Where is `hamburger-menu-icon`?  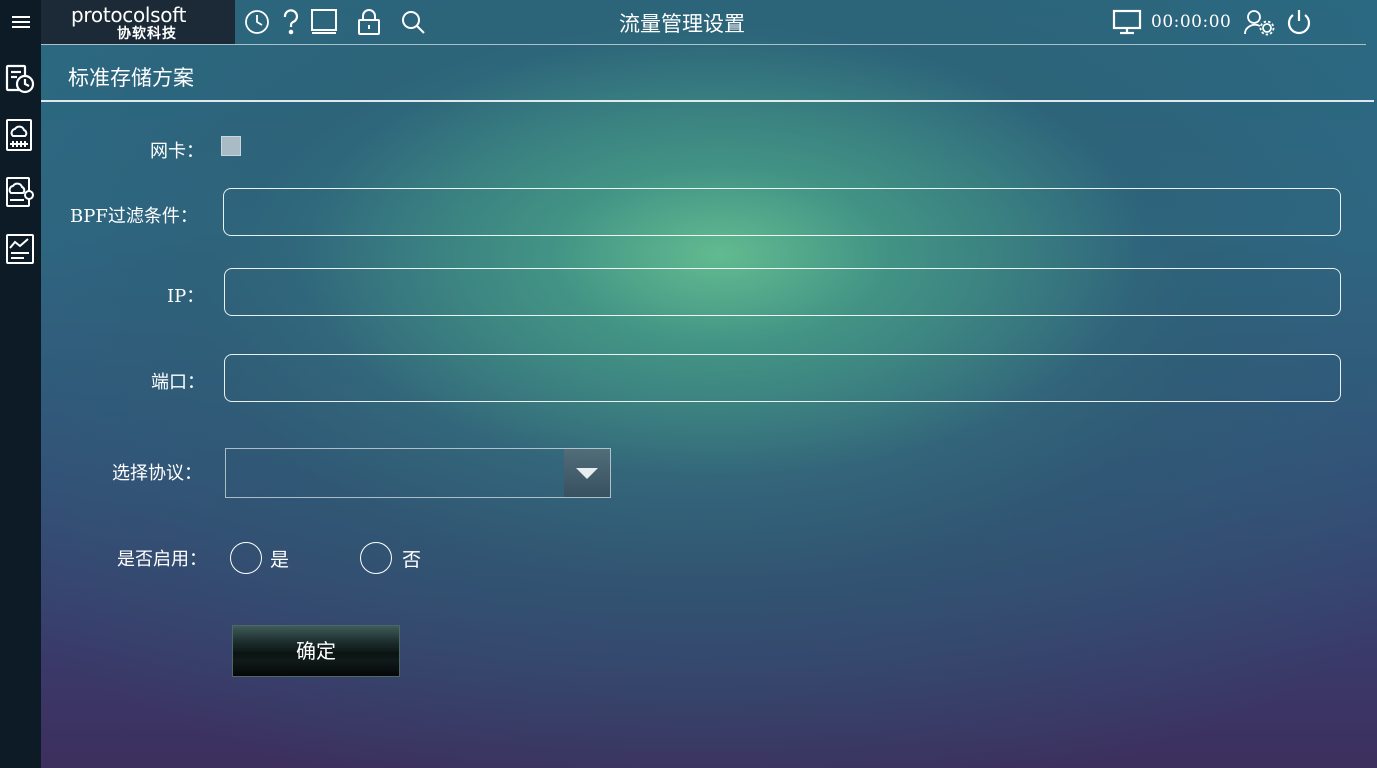 hamburger-menu-icon is located at coordinates (20, 22).